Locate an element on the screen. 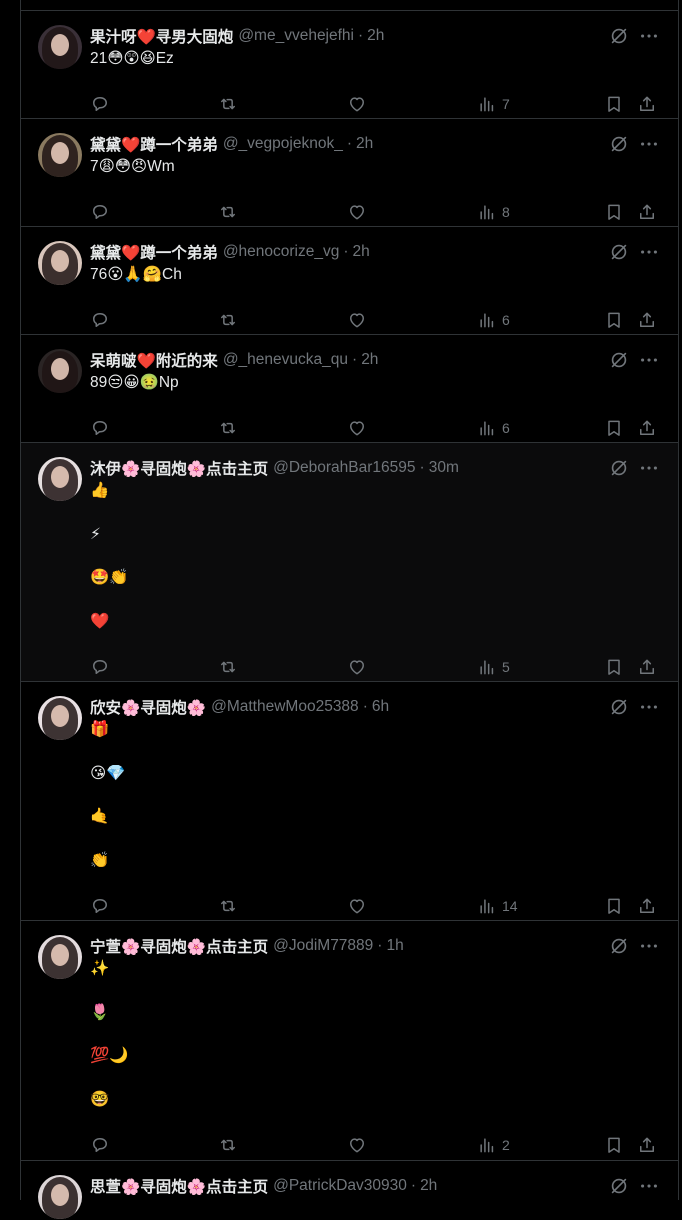  post-time: 6h is located at coordinates (380, 707).